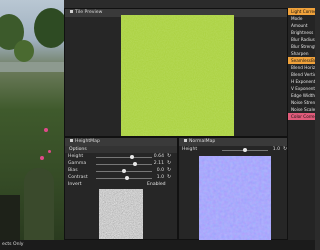  Describe the element at coordinates (301, 11) in the screenshot. I see `light-correction-header: Light Correct` at that location.